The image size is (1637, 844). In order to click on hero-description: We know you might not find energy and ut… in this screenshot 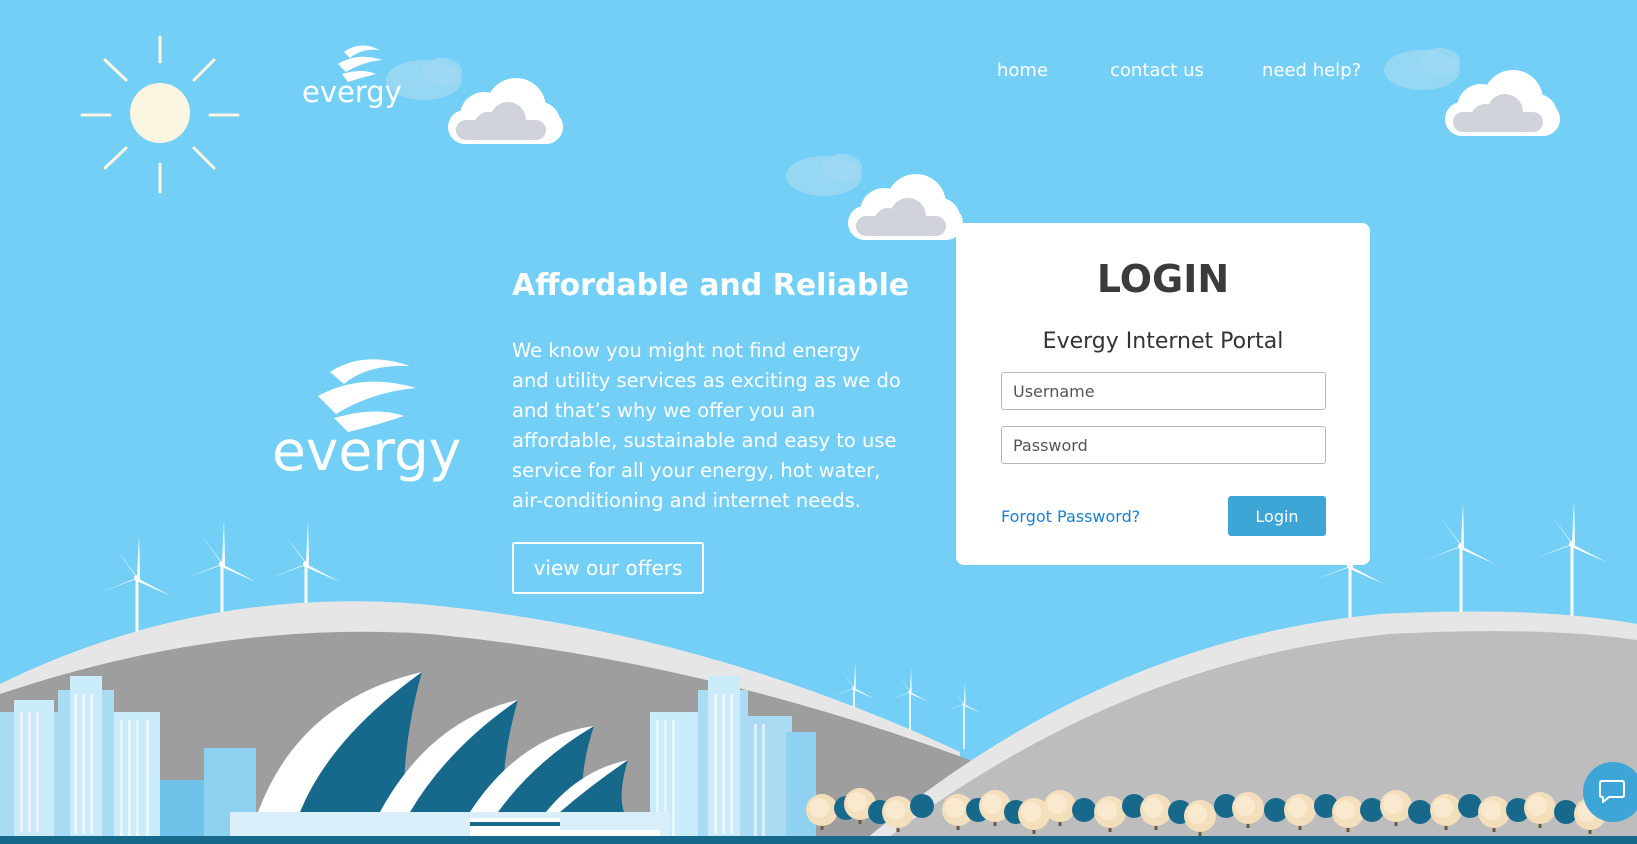, I will do `click(706, 425)`.